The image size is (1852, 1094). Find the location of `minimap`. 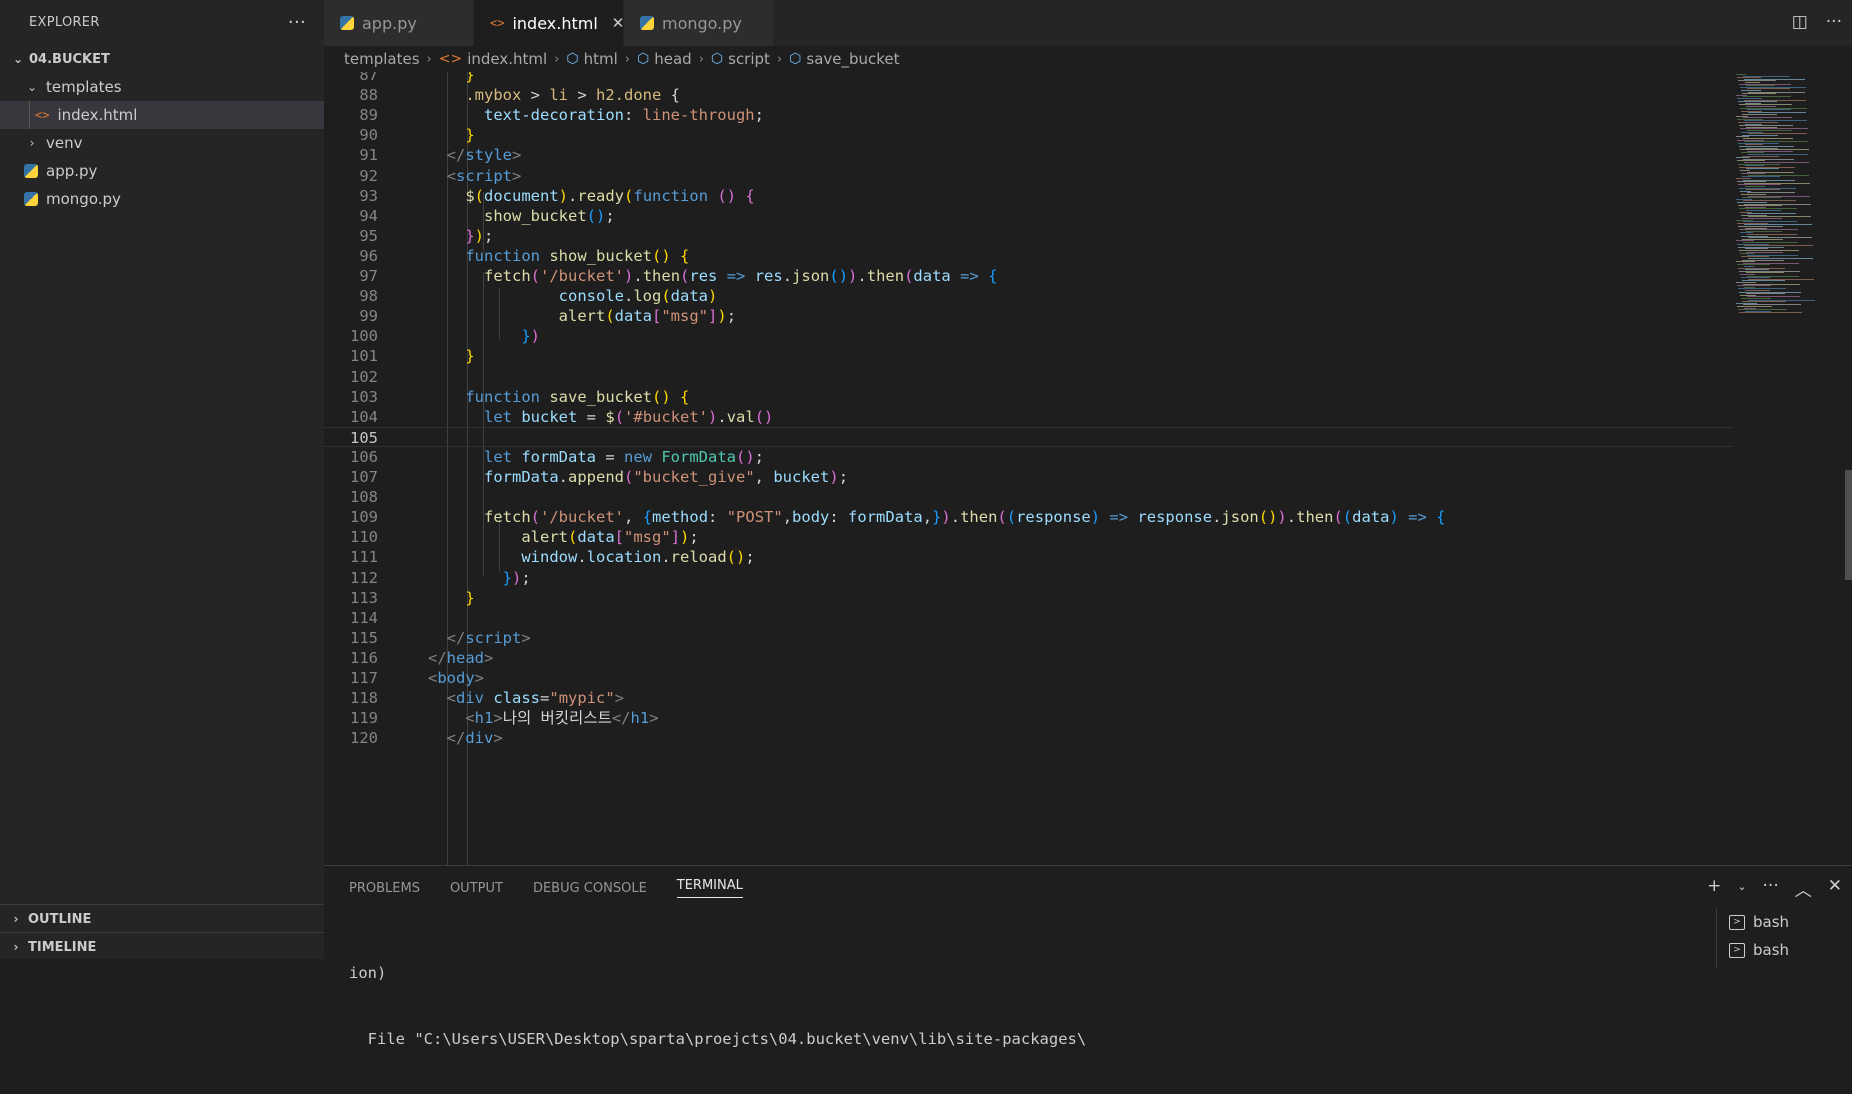

minimap is located at coordinates (1784, 468).